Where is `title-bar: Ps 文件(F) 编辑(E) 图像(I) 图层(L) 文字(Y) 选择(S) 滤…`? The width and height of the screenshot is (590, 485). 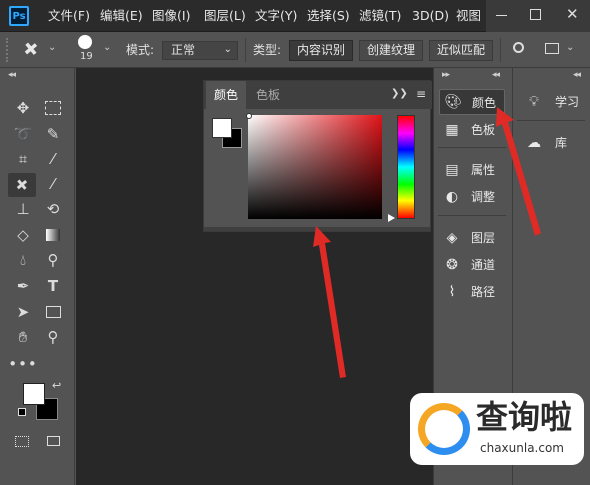 title-bar: Ps 文件(F) 编辑(E) 图像(I) 图层(L) 文字(Y) 选择(S) 滤… is located at coordinates (295, 16).